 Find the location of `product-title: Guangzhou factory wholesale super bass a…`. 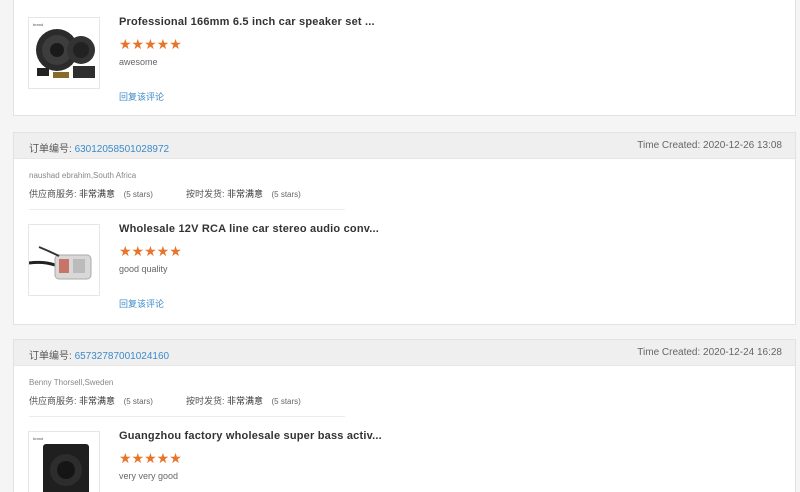

product-title: Guangzhou factory wholesale super bass a… is located at coordinates (250, 436).